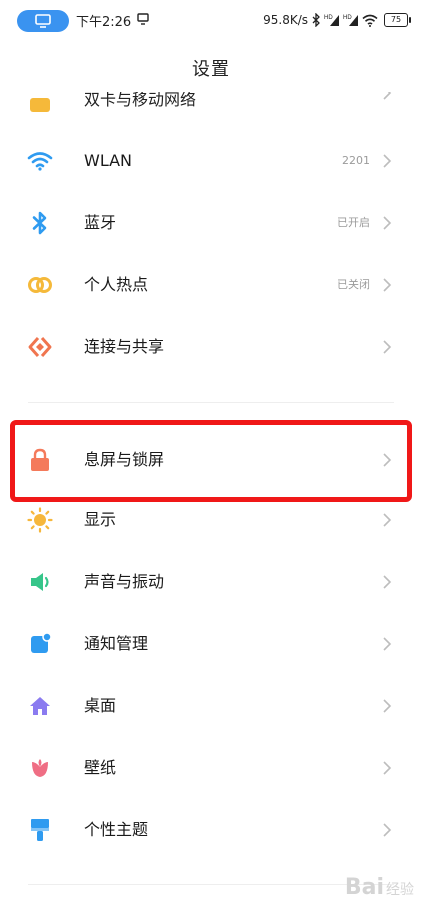  Describe the element at coordinates (211, 20) in the screenshot. I see `status-bar: 下午2:26 95.8K/s HD HD 75` at that location.